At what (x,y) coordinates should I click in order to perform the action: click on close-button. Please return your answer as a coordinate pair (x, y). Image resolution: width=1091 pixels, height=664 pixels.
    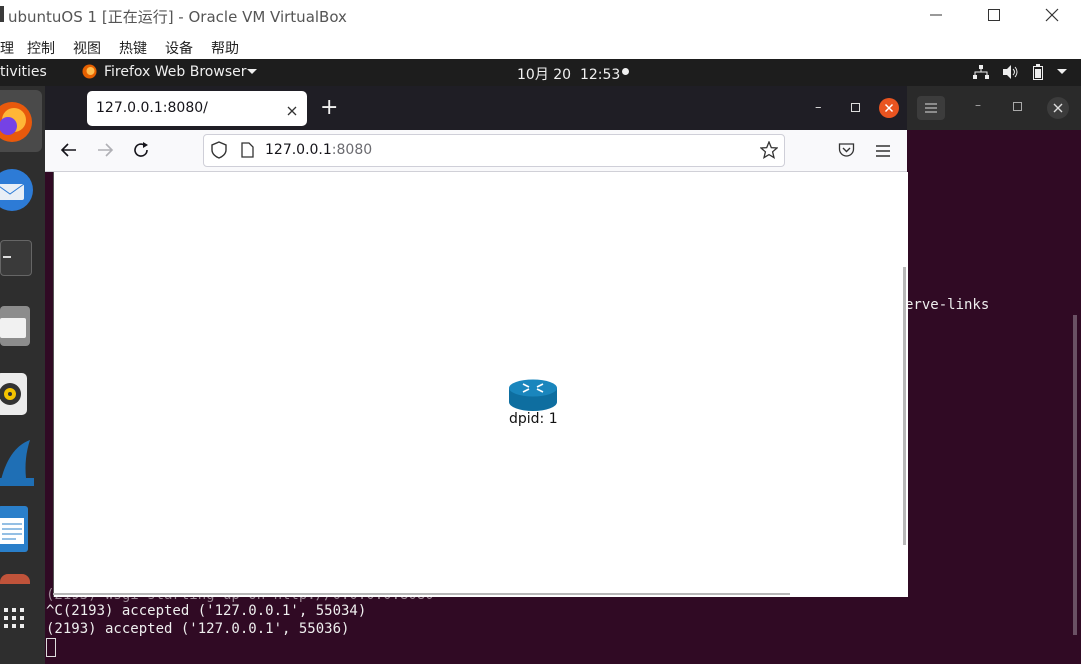
    Looking at the image, I should click on (1052, 15).